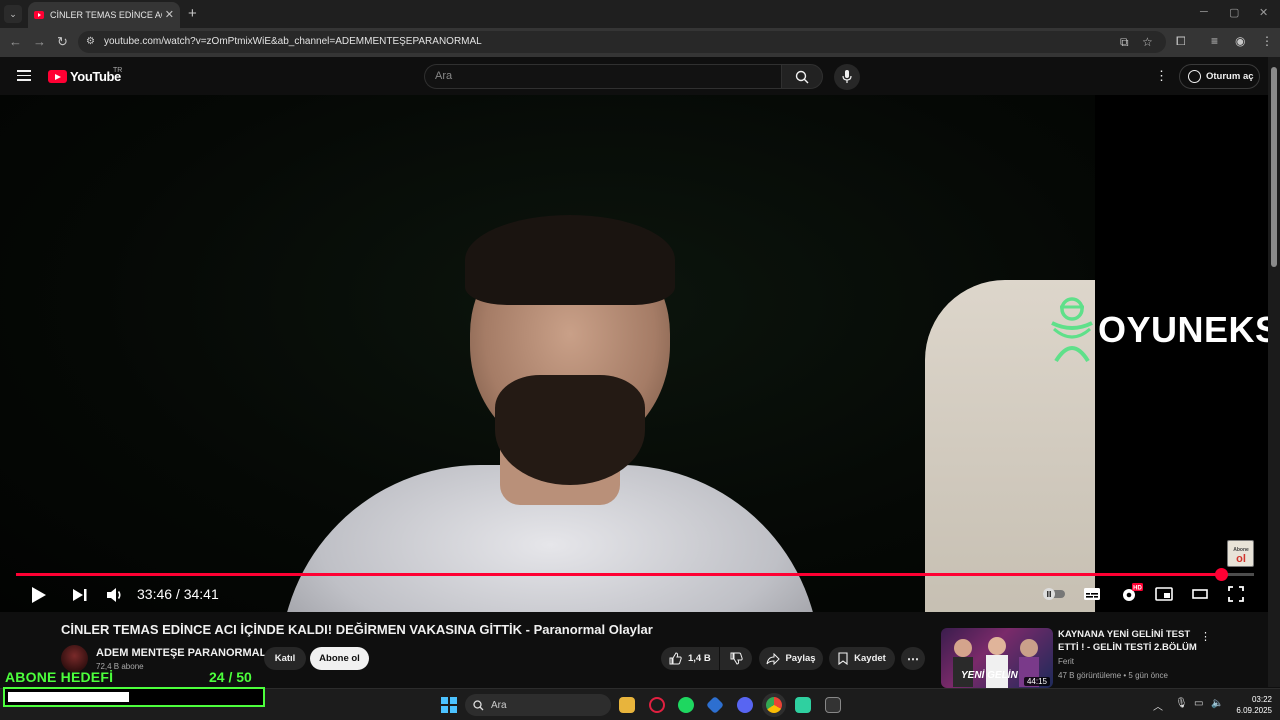  Describe the element at coordinates (1221, 574) in the screenshot. I see `progress-scrubber` at that location.